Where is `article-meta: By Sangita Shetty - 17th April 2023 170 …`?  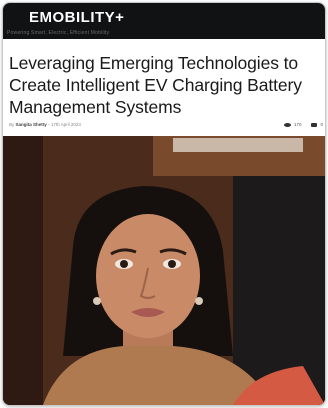
article-meta: By Sangita Shetty - 17th April 2023 170 … is located at coordinates (166, 127).